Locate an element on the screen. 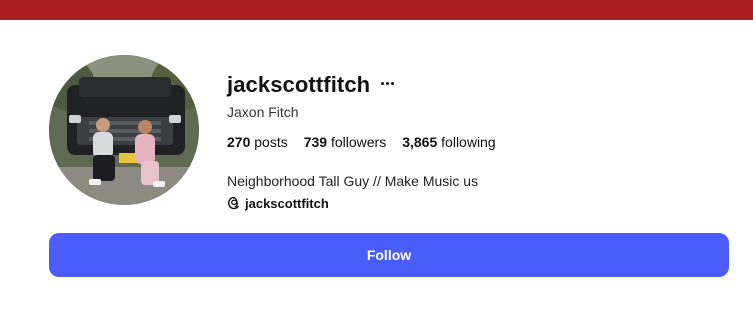 This screenshot has width=753, height=309. followers-stat: 739 followers is located at coordinates (345, 142).